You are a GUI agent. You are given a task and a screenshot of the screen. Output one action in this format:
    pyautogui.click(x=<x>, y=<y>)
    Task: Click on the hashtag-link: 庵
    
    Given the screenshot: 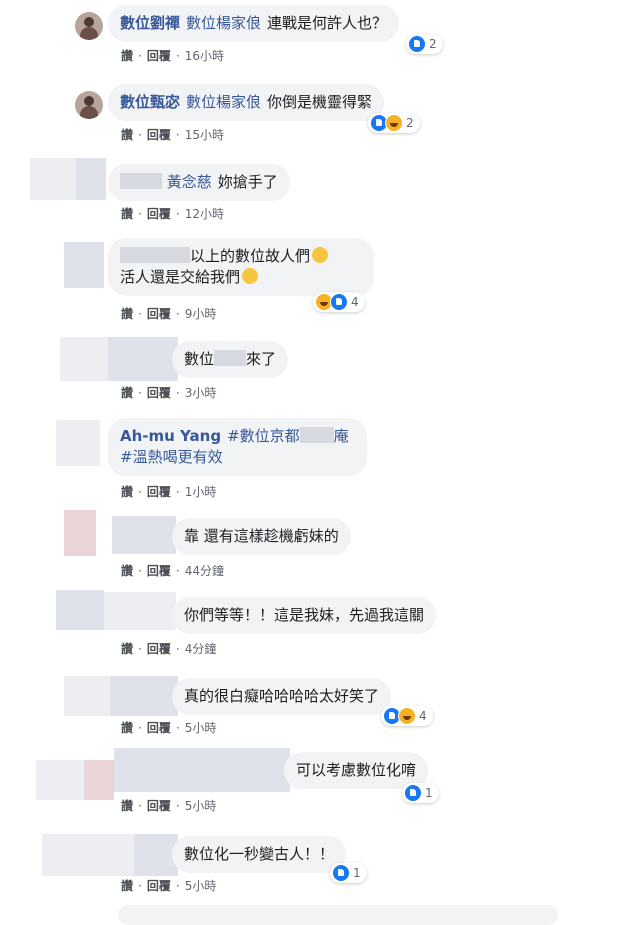 What is the action you would take?
    pyautogui.click(x=341, y=436)
    